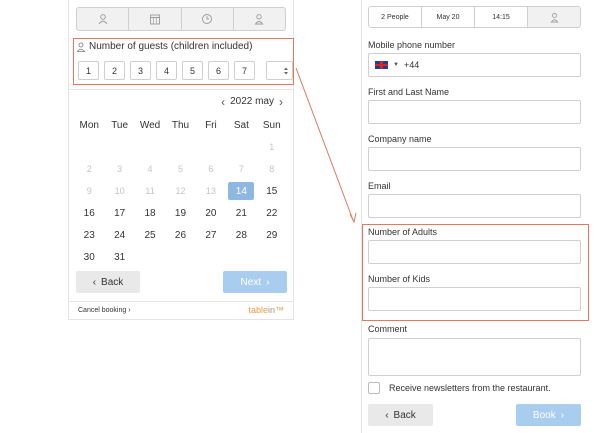 The image size is (616, 433). Describe the element at coordinates (180, 213) in the screenshot. I see `calendar-day: 19` at that location.